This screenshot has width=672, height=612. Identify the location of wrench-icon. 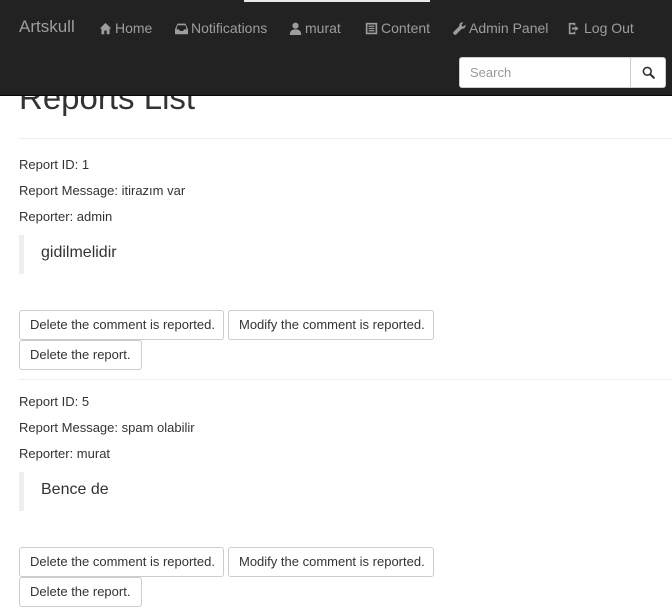
(459, 28).